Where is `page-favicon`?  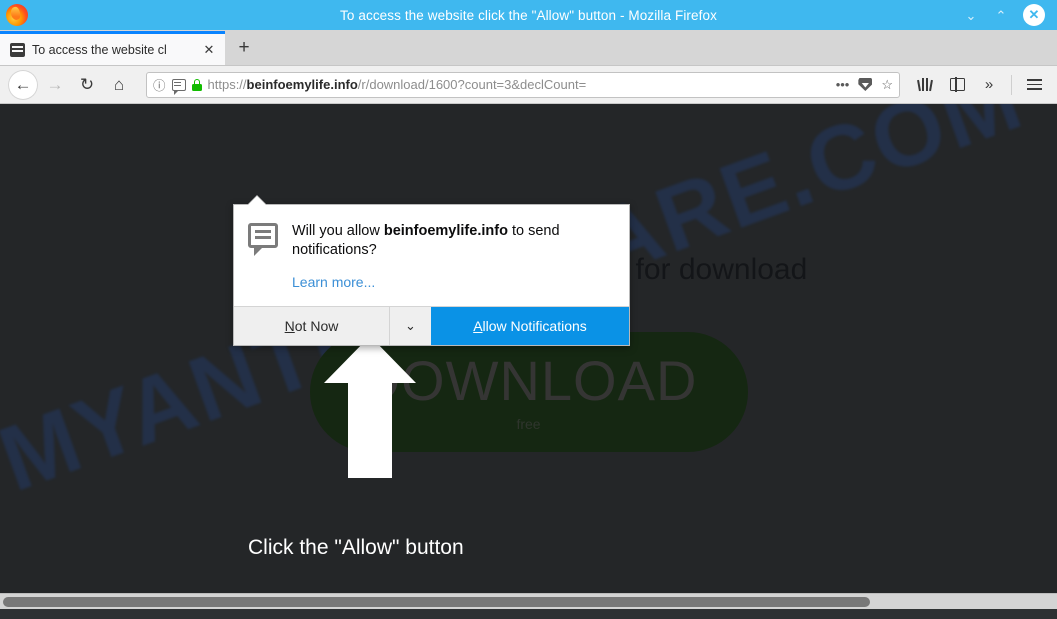
page-favicon is located at coordinates (17, 49).